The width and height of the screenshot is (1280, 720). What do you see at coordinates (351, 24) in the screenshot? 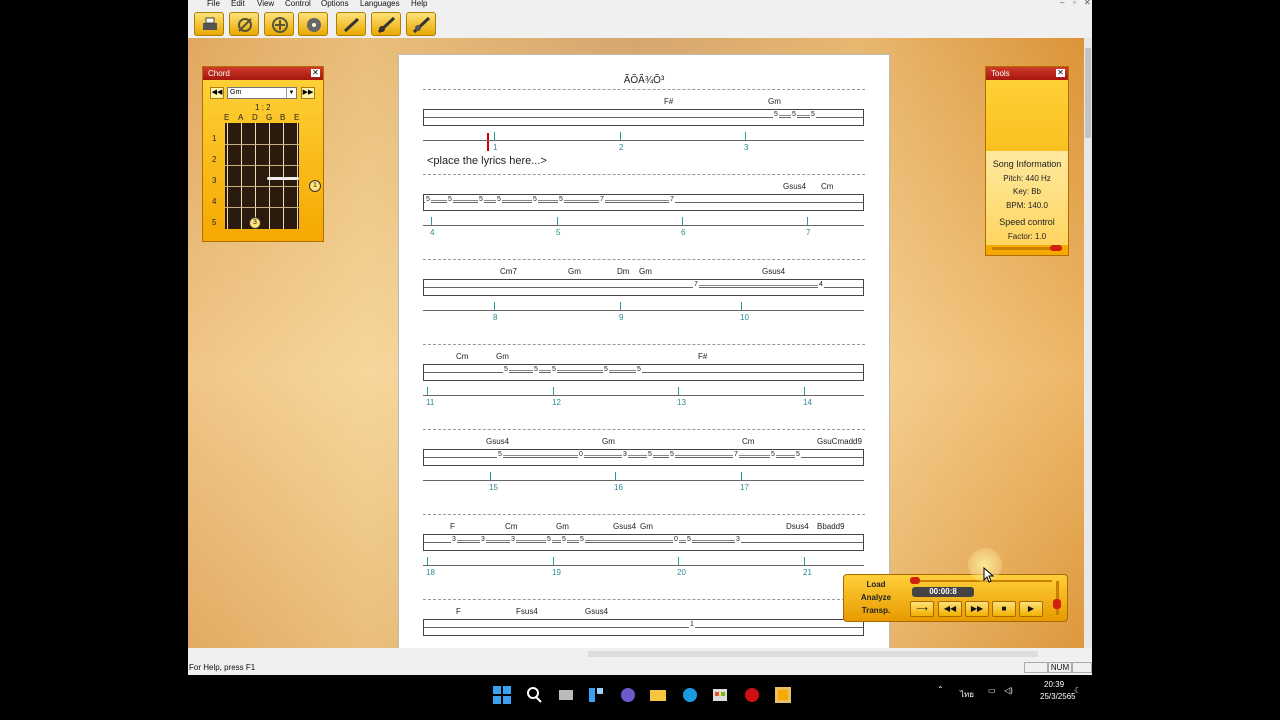
I see `pencil-button` at bounding box center [351, 24].